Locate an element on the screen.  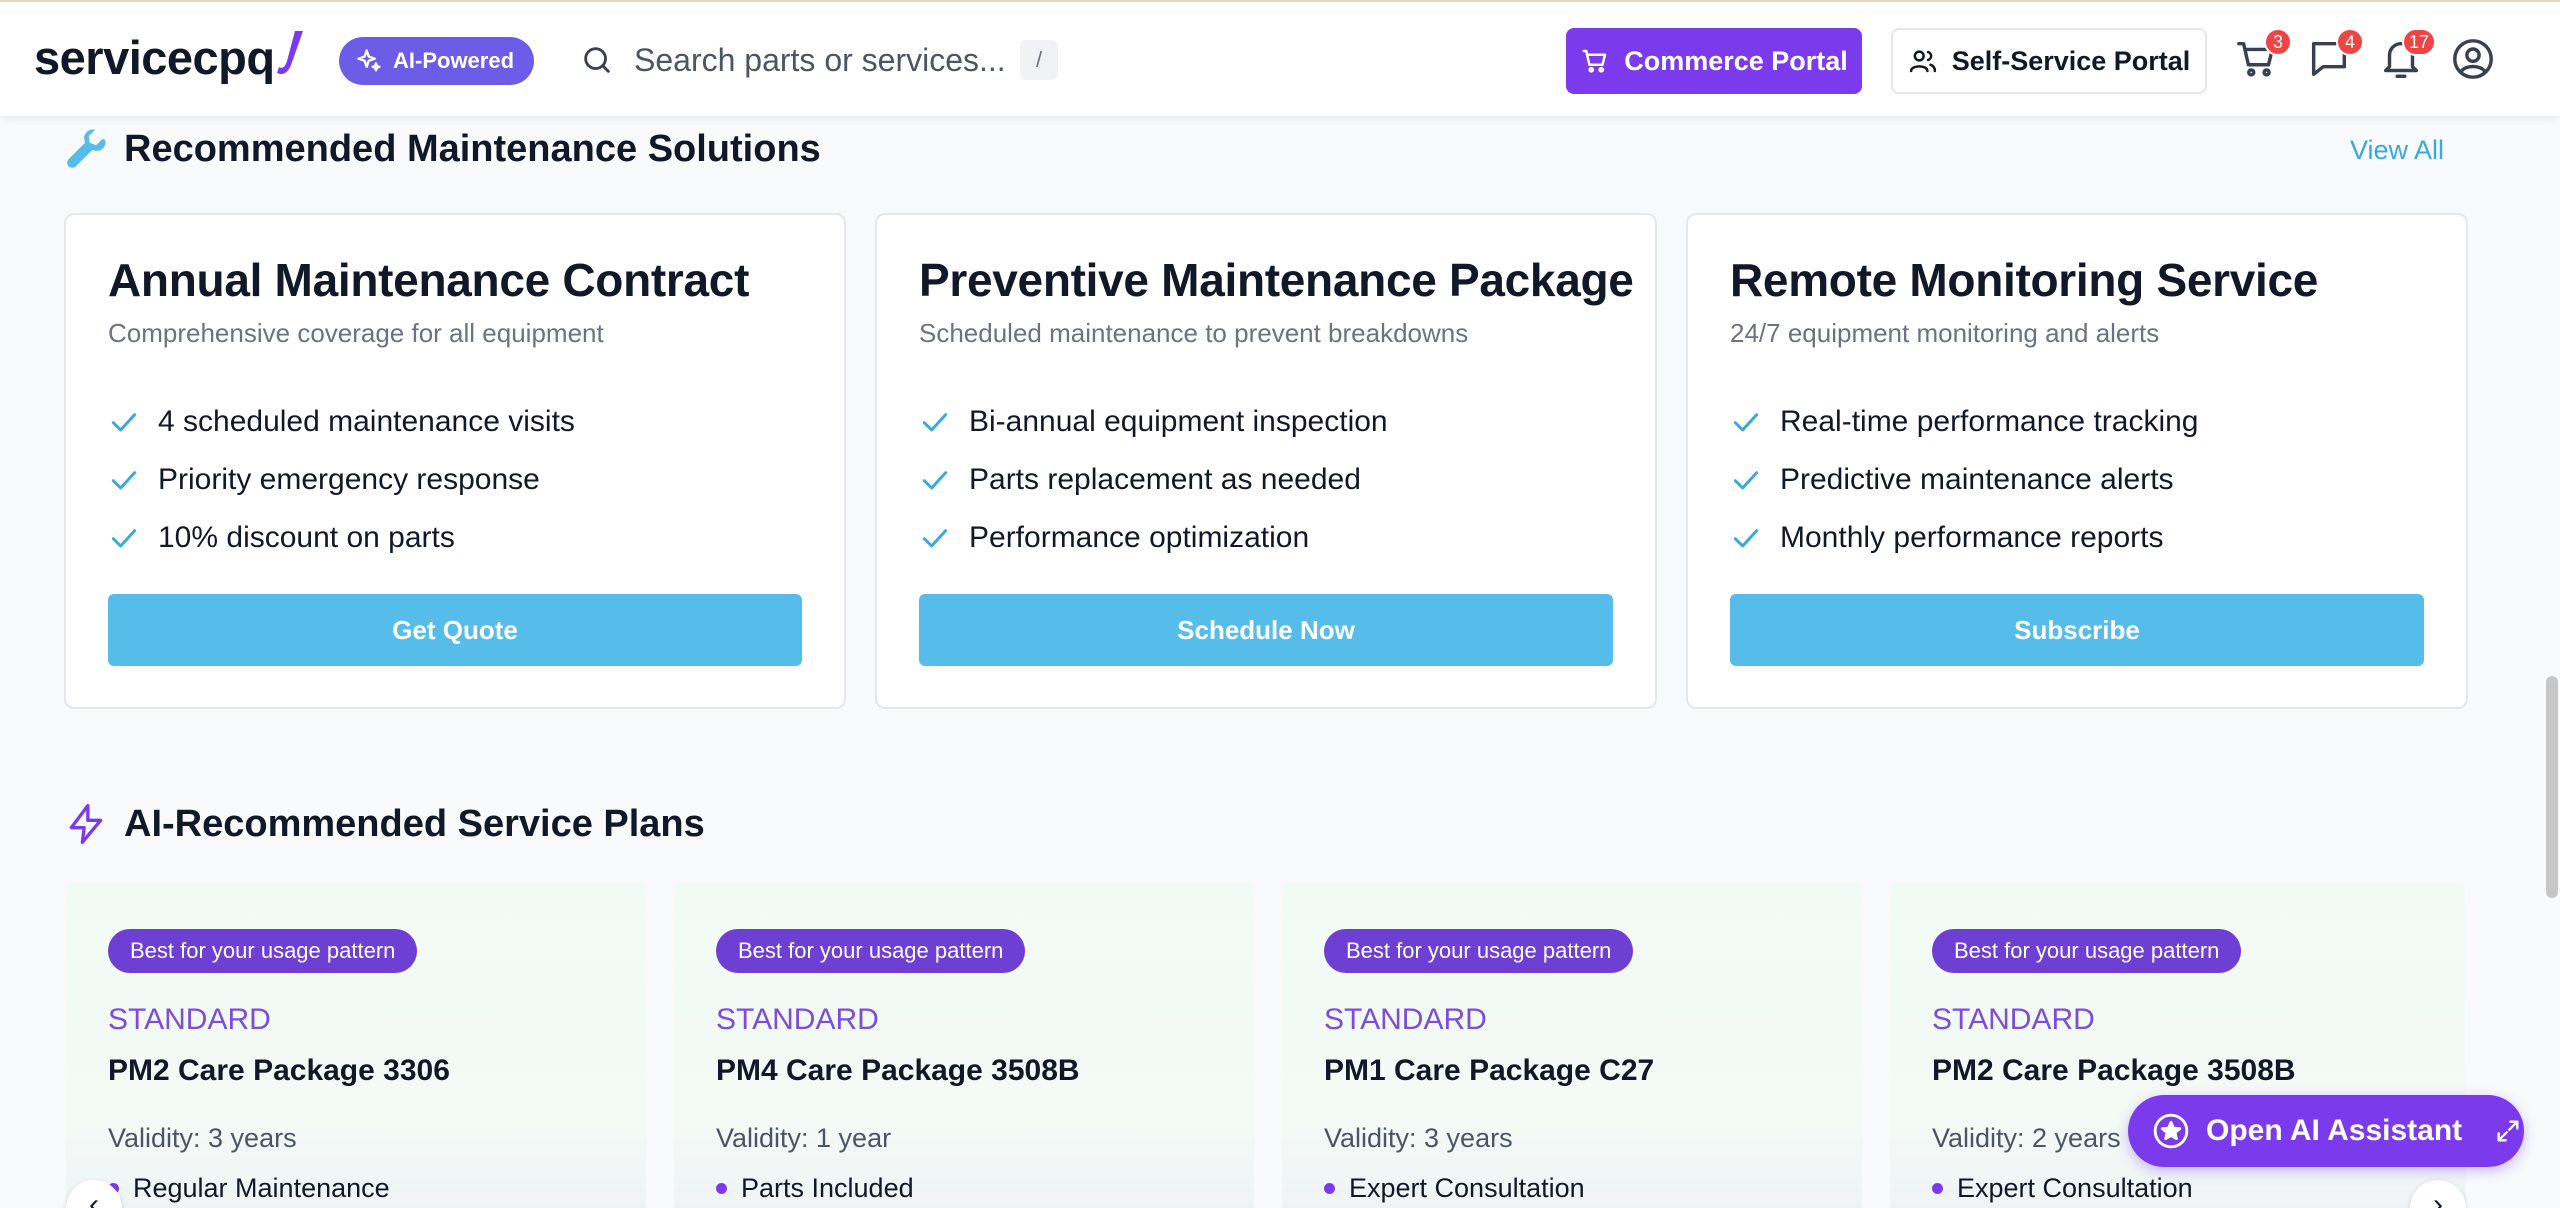
search-icon is located at coordinates (597, 60).